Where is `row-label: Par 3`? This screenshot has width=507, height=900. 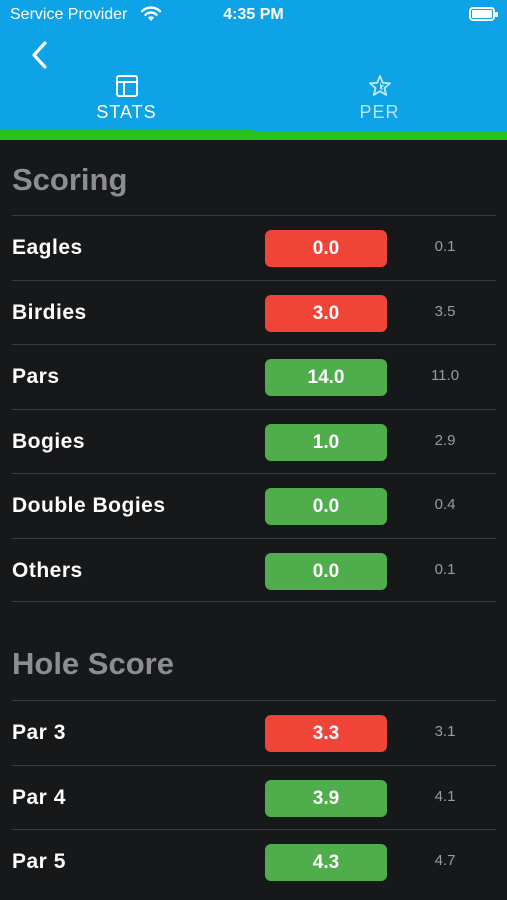 row-label: Par 3 is located at coordinates (39, 732).